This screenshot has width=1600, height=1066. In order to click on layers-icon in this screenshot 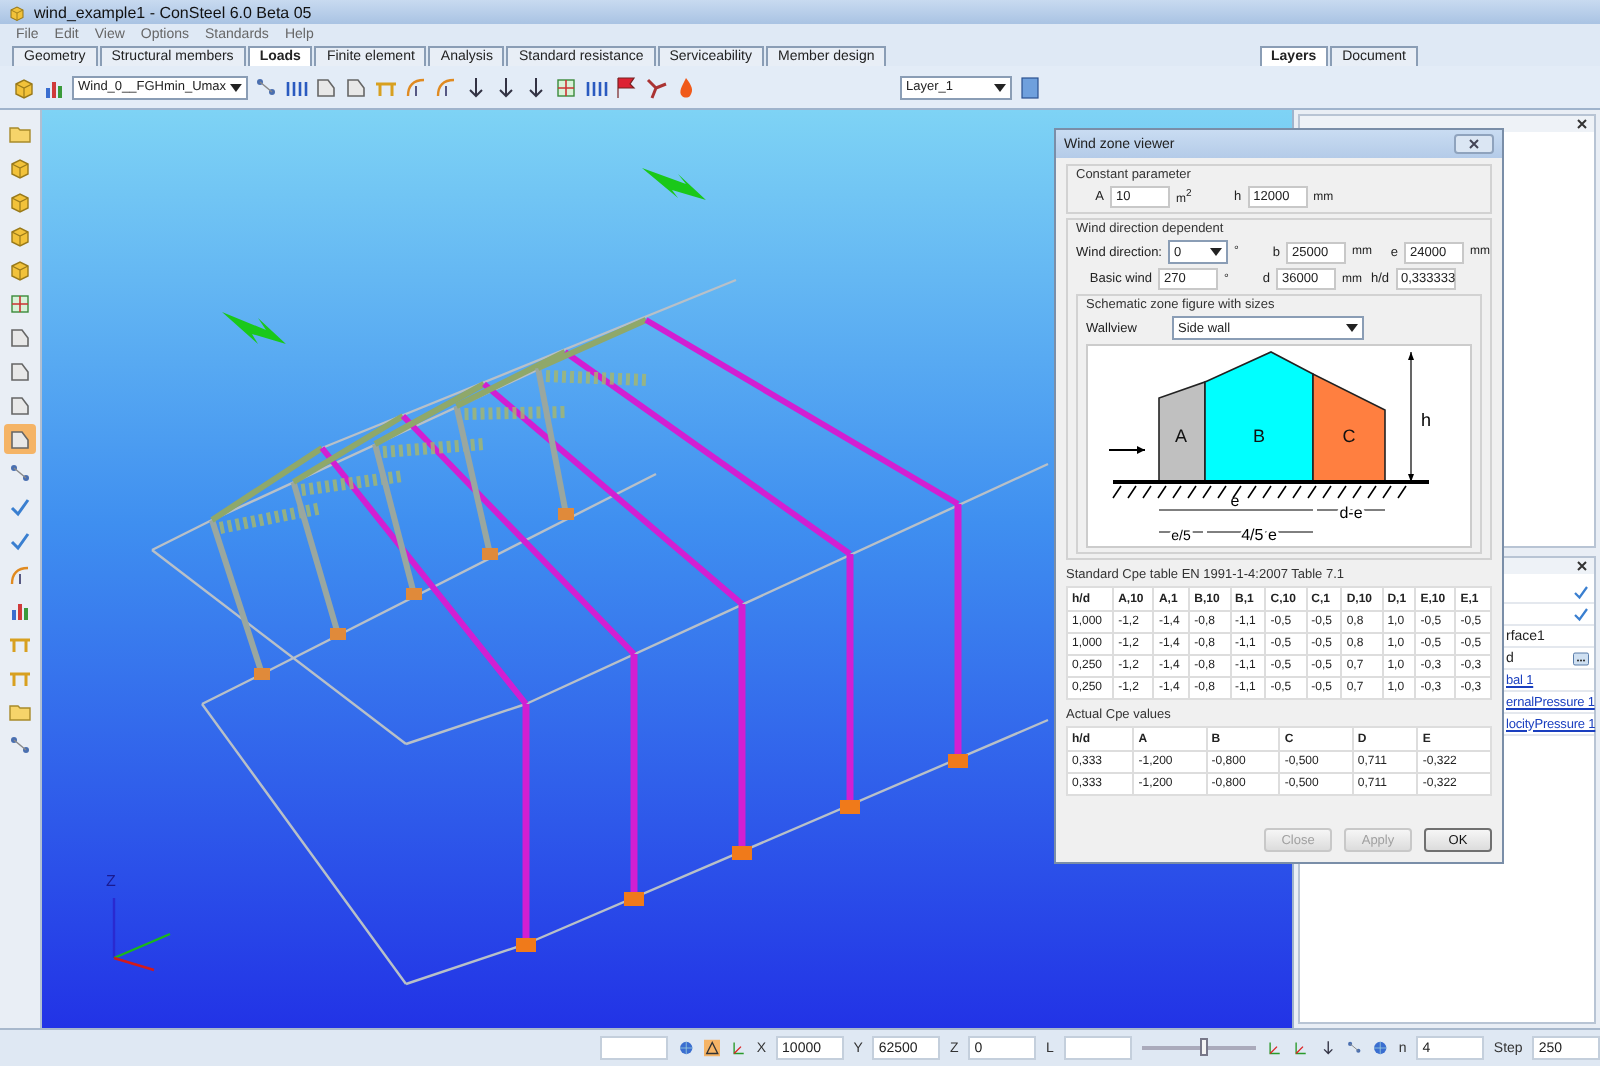, I will do `click(1030, 87)`.